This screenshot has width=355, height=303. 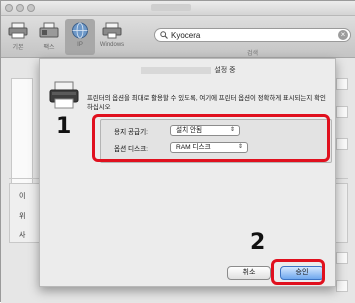 What do you see at coordinates (20, 8) in the screenshot?
I see `minimize-window-button` at bounding box center [20, 8].